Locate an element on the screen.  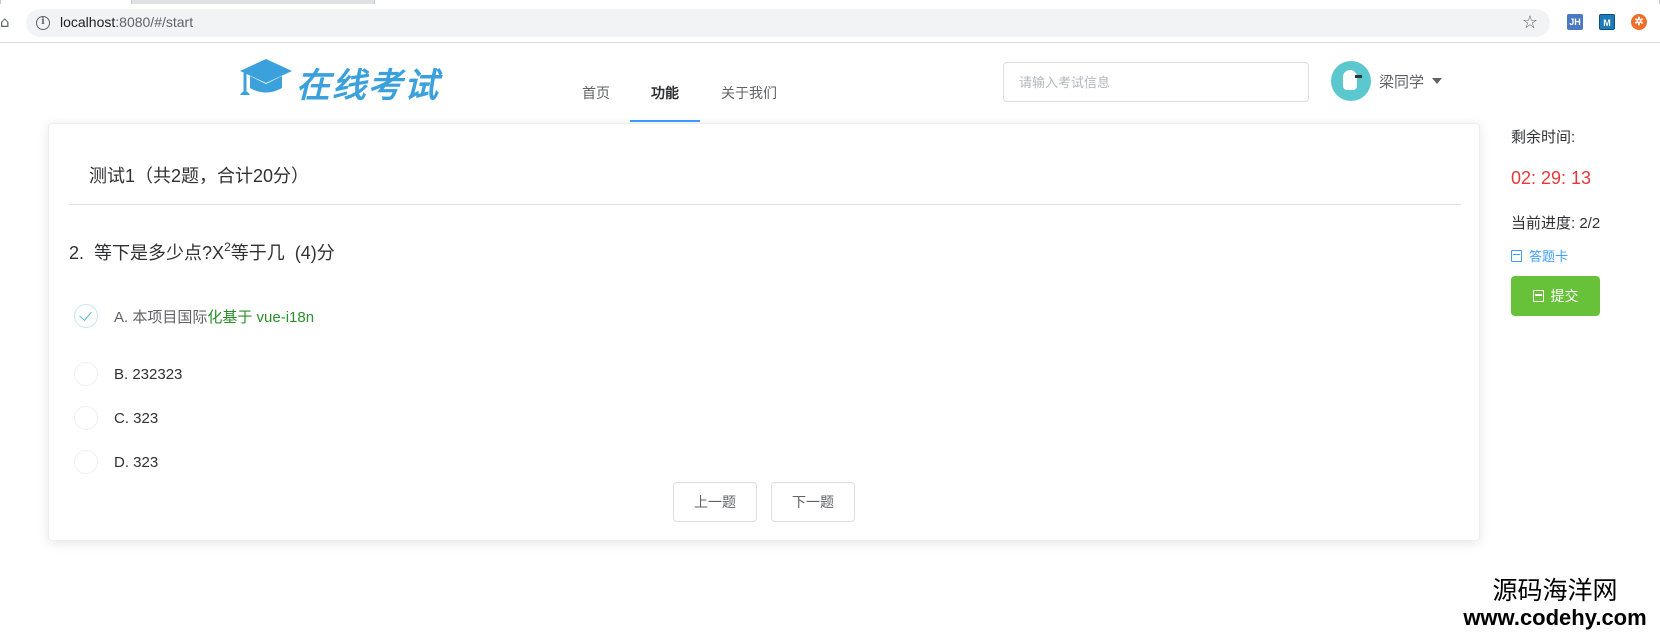
watermark: 源码海洋网 www.codehy.com is located at coordinates (1555, 603).